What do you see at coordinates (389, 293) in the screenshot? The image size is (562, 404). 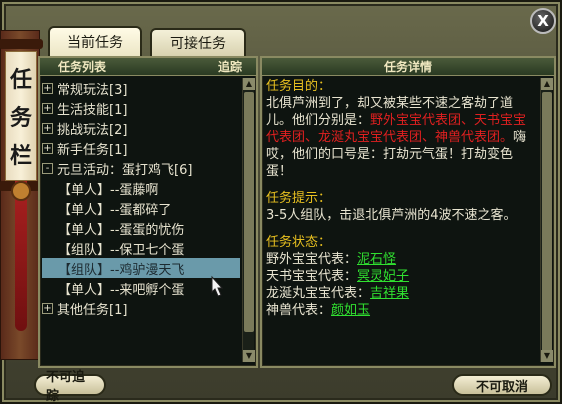 I see `status-link: 吉祥果` at bounding box center [389, 293].